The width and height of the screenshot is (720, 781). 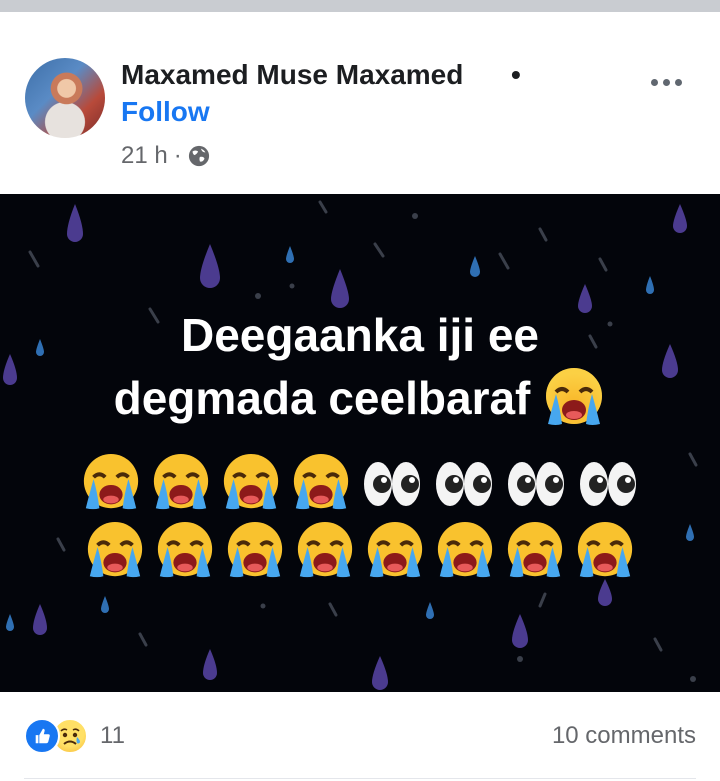 I want to click on post-footer: 11 10 comments, so click(x=360, y=736).